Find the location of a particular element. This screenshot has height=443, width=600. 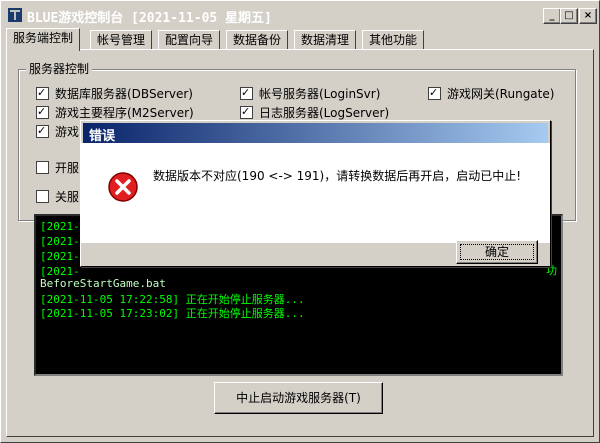

stop-start-server-button: 中止启动游戏服务器(T) is located at coordinates (298, 398).